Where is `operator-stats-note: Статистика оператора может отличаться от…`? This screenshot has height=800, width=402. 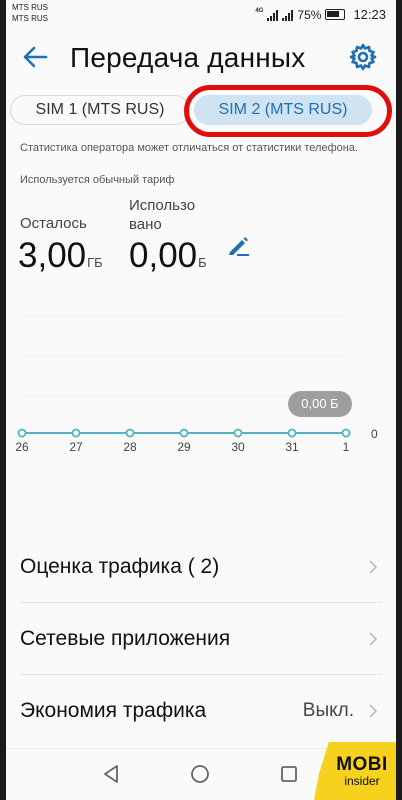 operator-stats-note: Статистика оператора может отличаться от… is located at coordinates (189, 148).